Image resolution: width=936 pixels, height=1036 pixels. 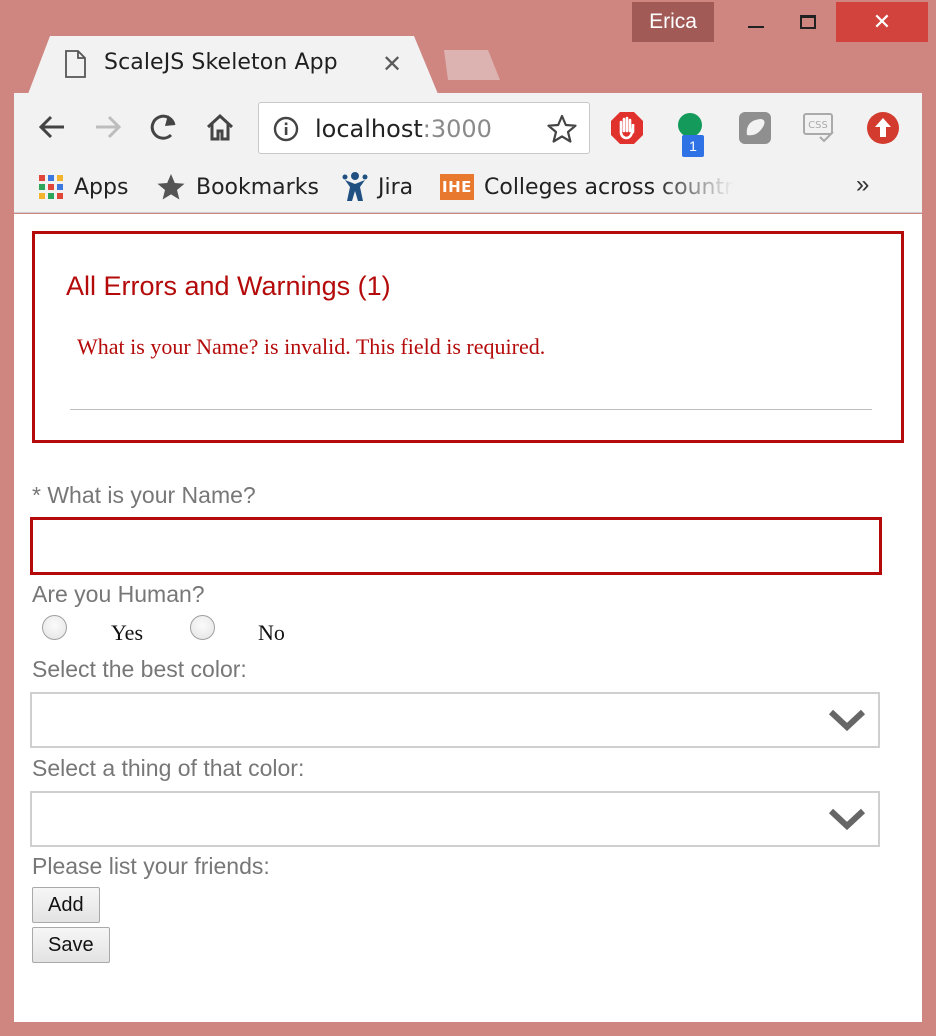 I want to click on bookmark-overflow-fade, so click(x=694, y=187).